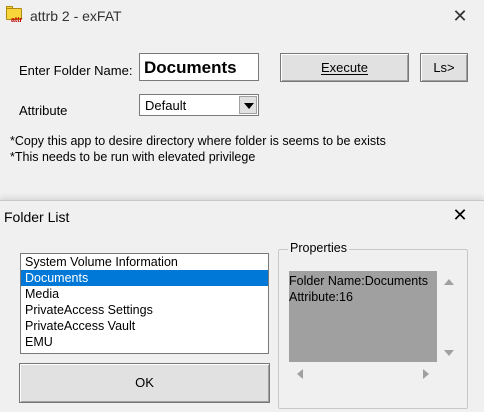 The height and width of the screenshot is (412, 484). I want to click on scroll-down-arrow-icon, so click(449, 353).